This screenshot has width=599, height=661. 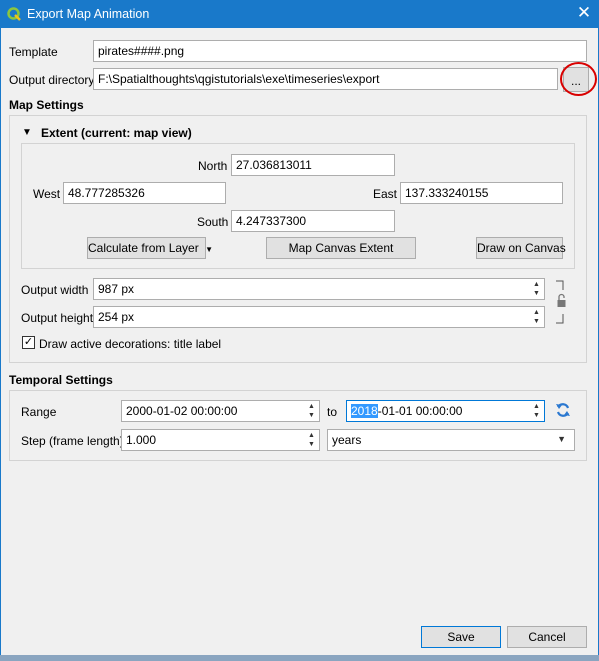 I want to click on range-end-year: 2018, so click(x=364, y=411).